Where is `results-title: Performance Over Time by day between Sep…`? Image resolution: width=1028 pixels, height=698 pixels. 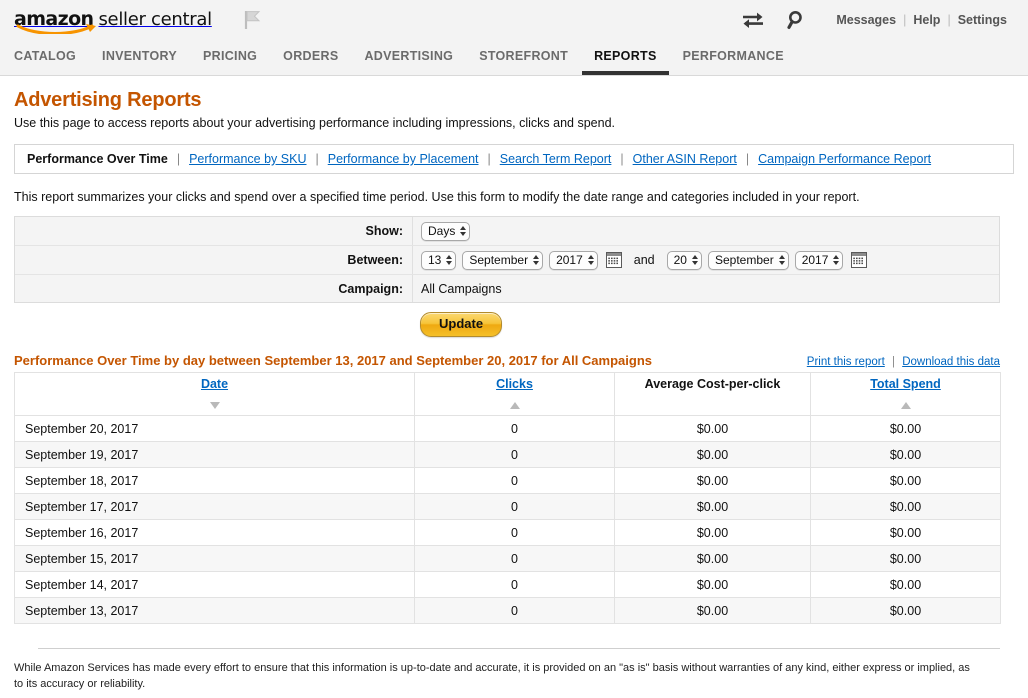
results-title: Performance Over Time by day between Sep… is located at coordinates (333, 361).